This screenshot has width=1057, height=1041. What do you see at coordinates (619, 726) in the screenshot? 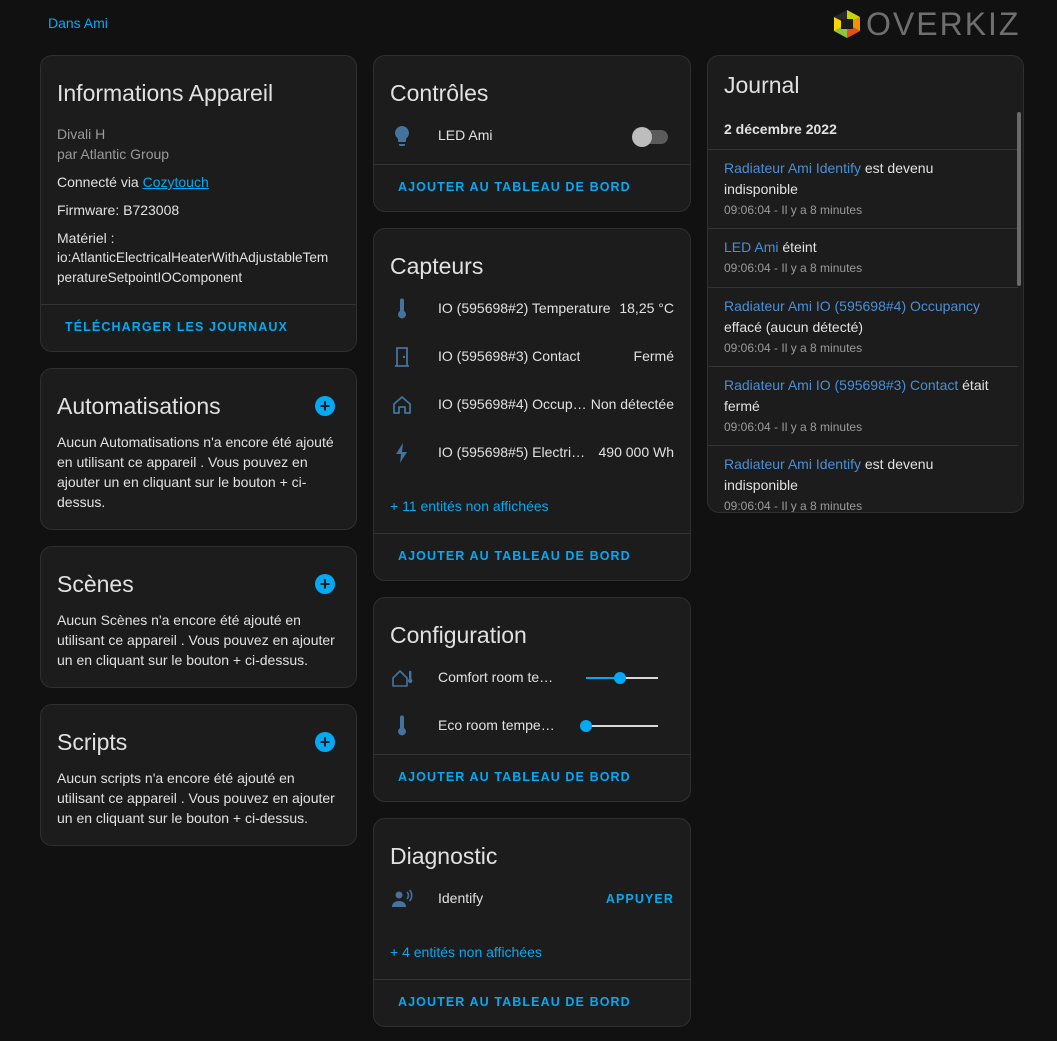
I see `eco-temperature-slider` at bounding box center [619, 726].